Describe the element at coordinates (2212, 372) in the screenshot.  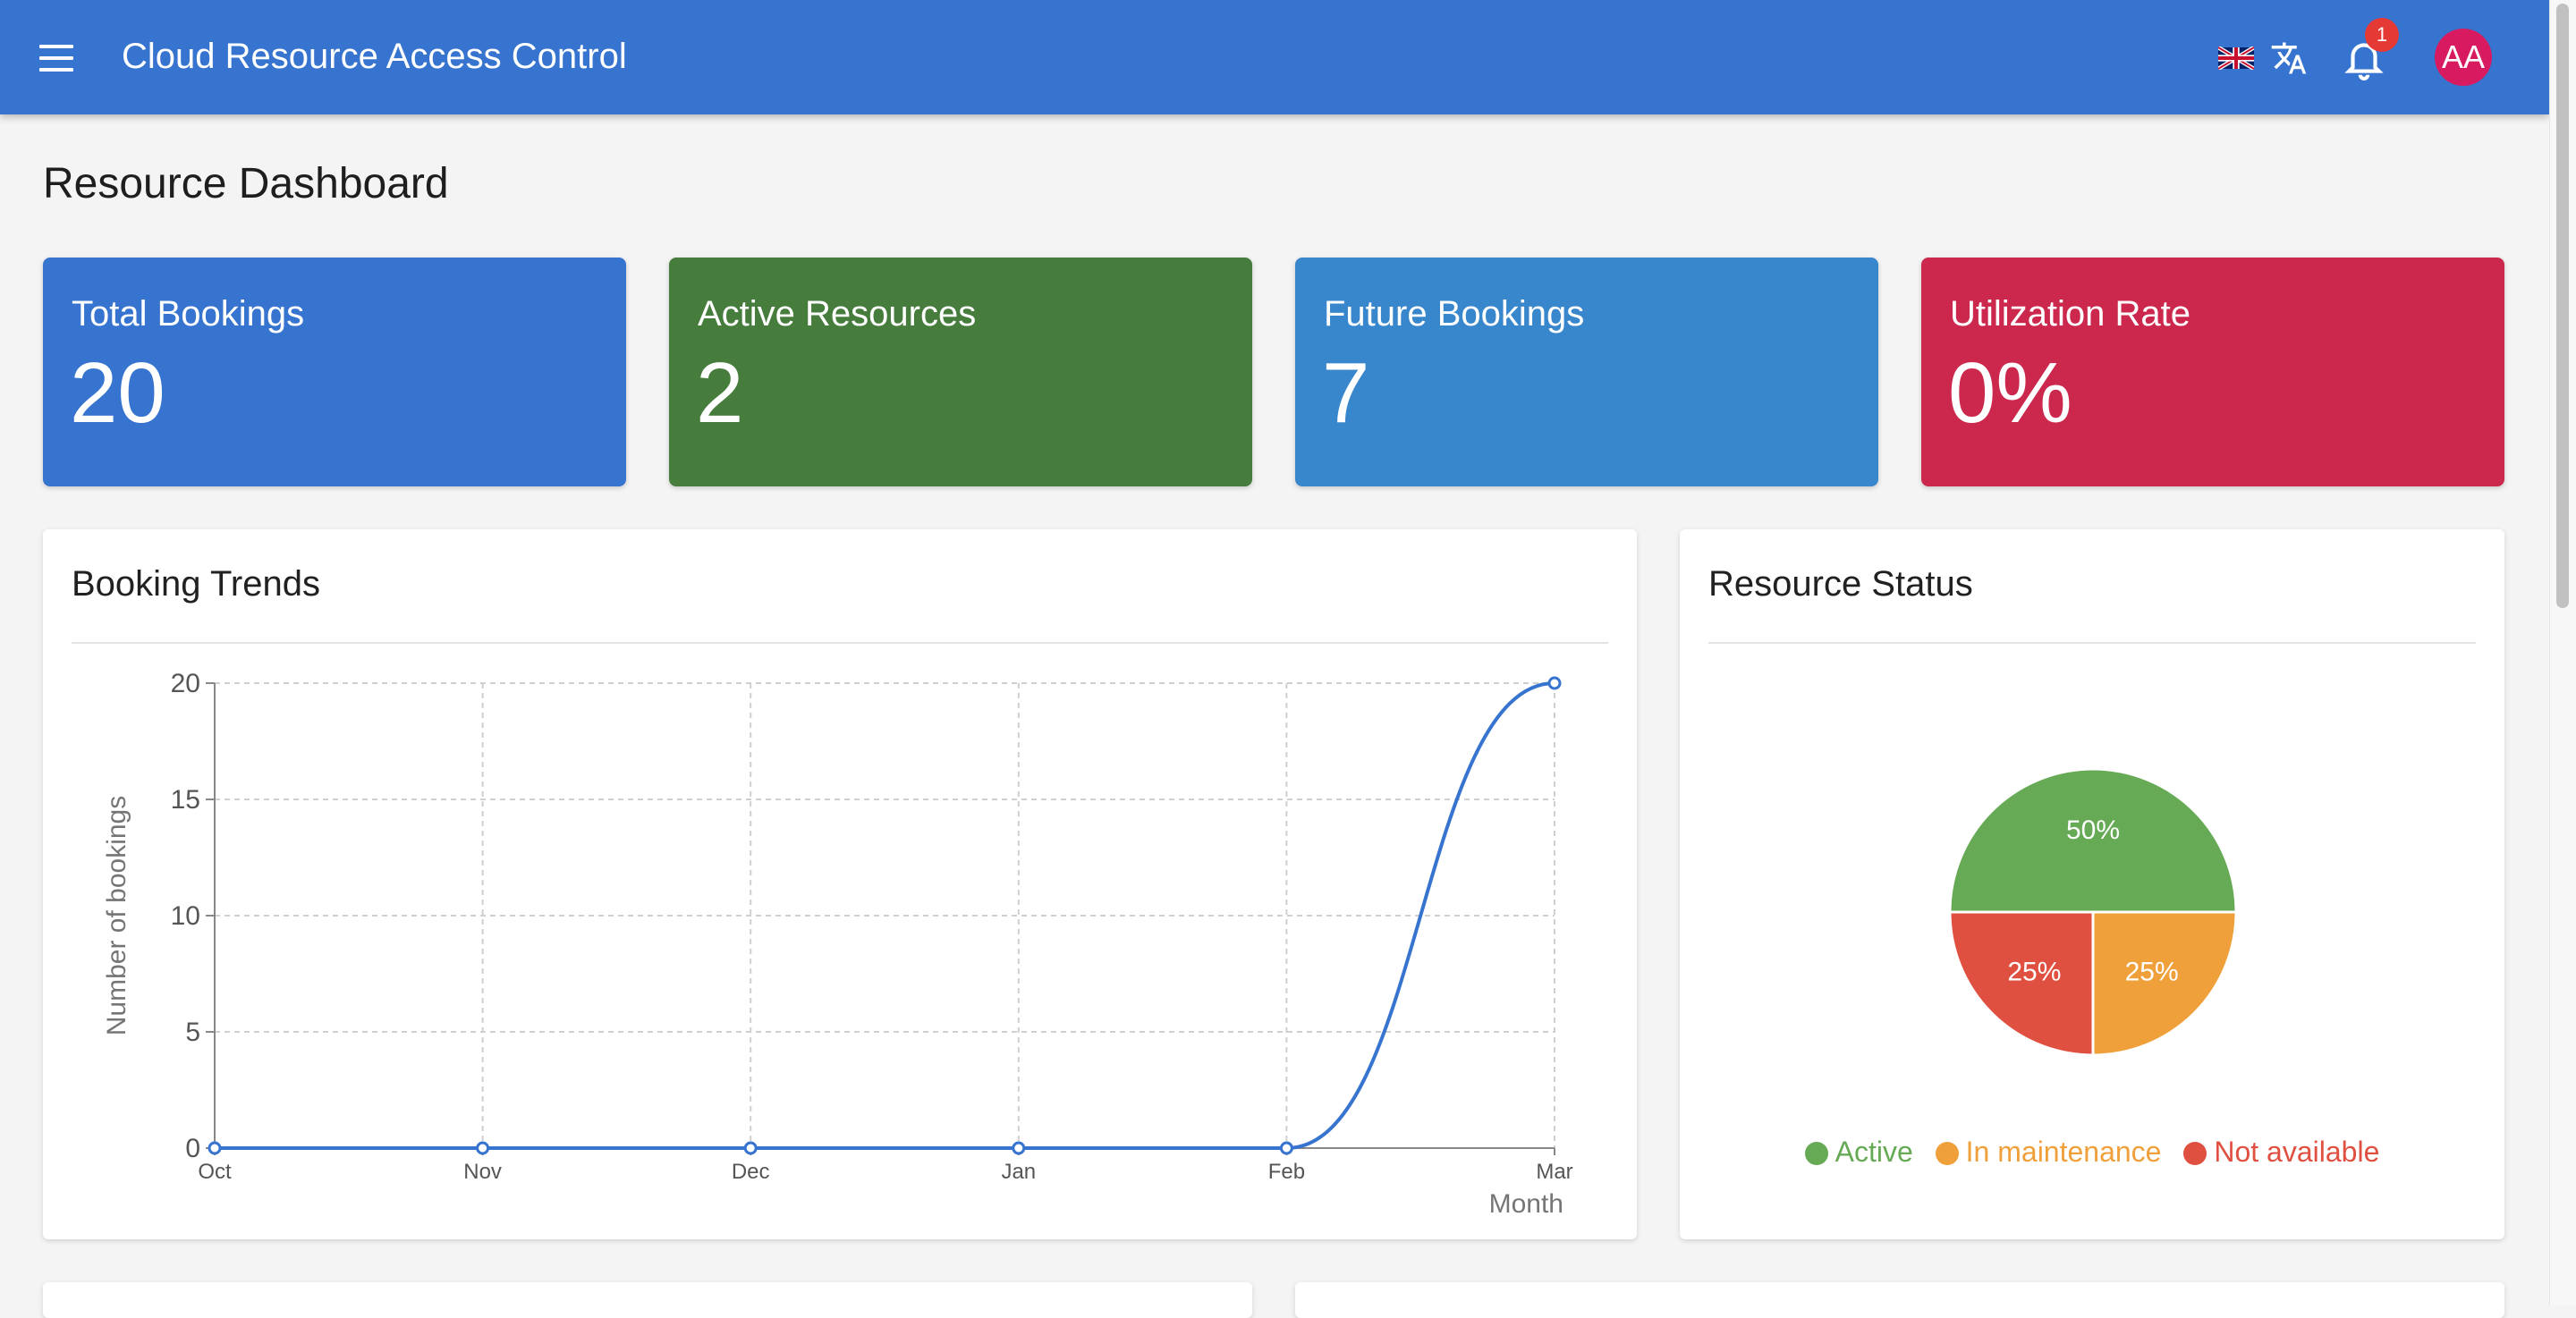
I see `stat-card-utilization-rate: Utilization Rate 0%` at that location.